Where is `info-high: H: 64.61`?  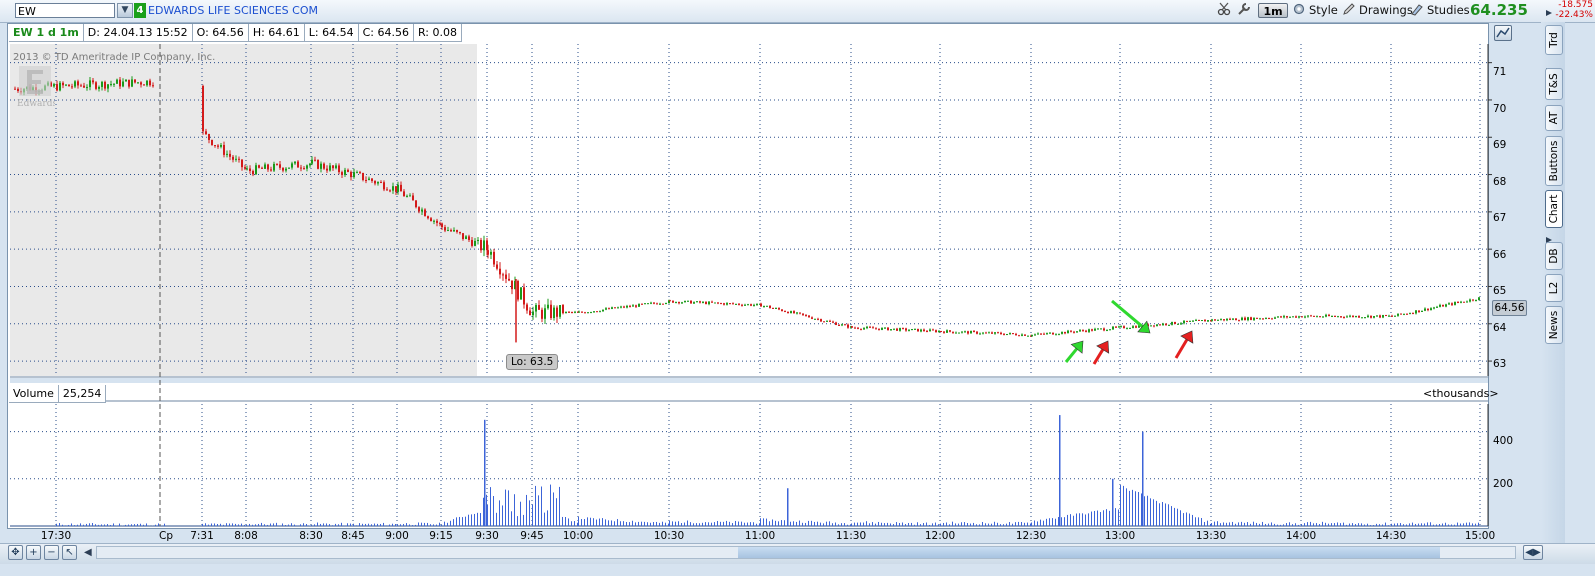 info-high: H: 64.61 is located at coordinates (276, 33).